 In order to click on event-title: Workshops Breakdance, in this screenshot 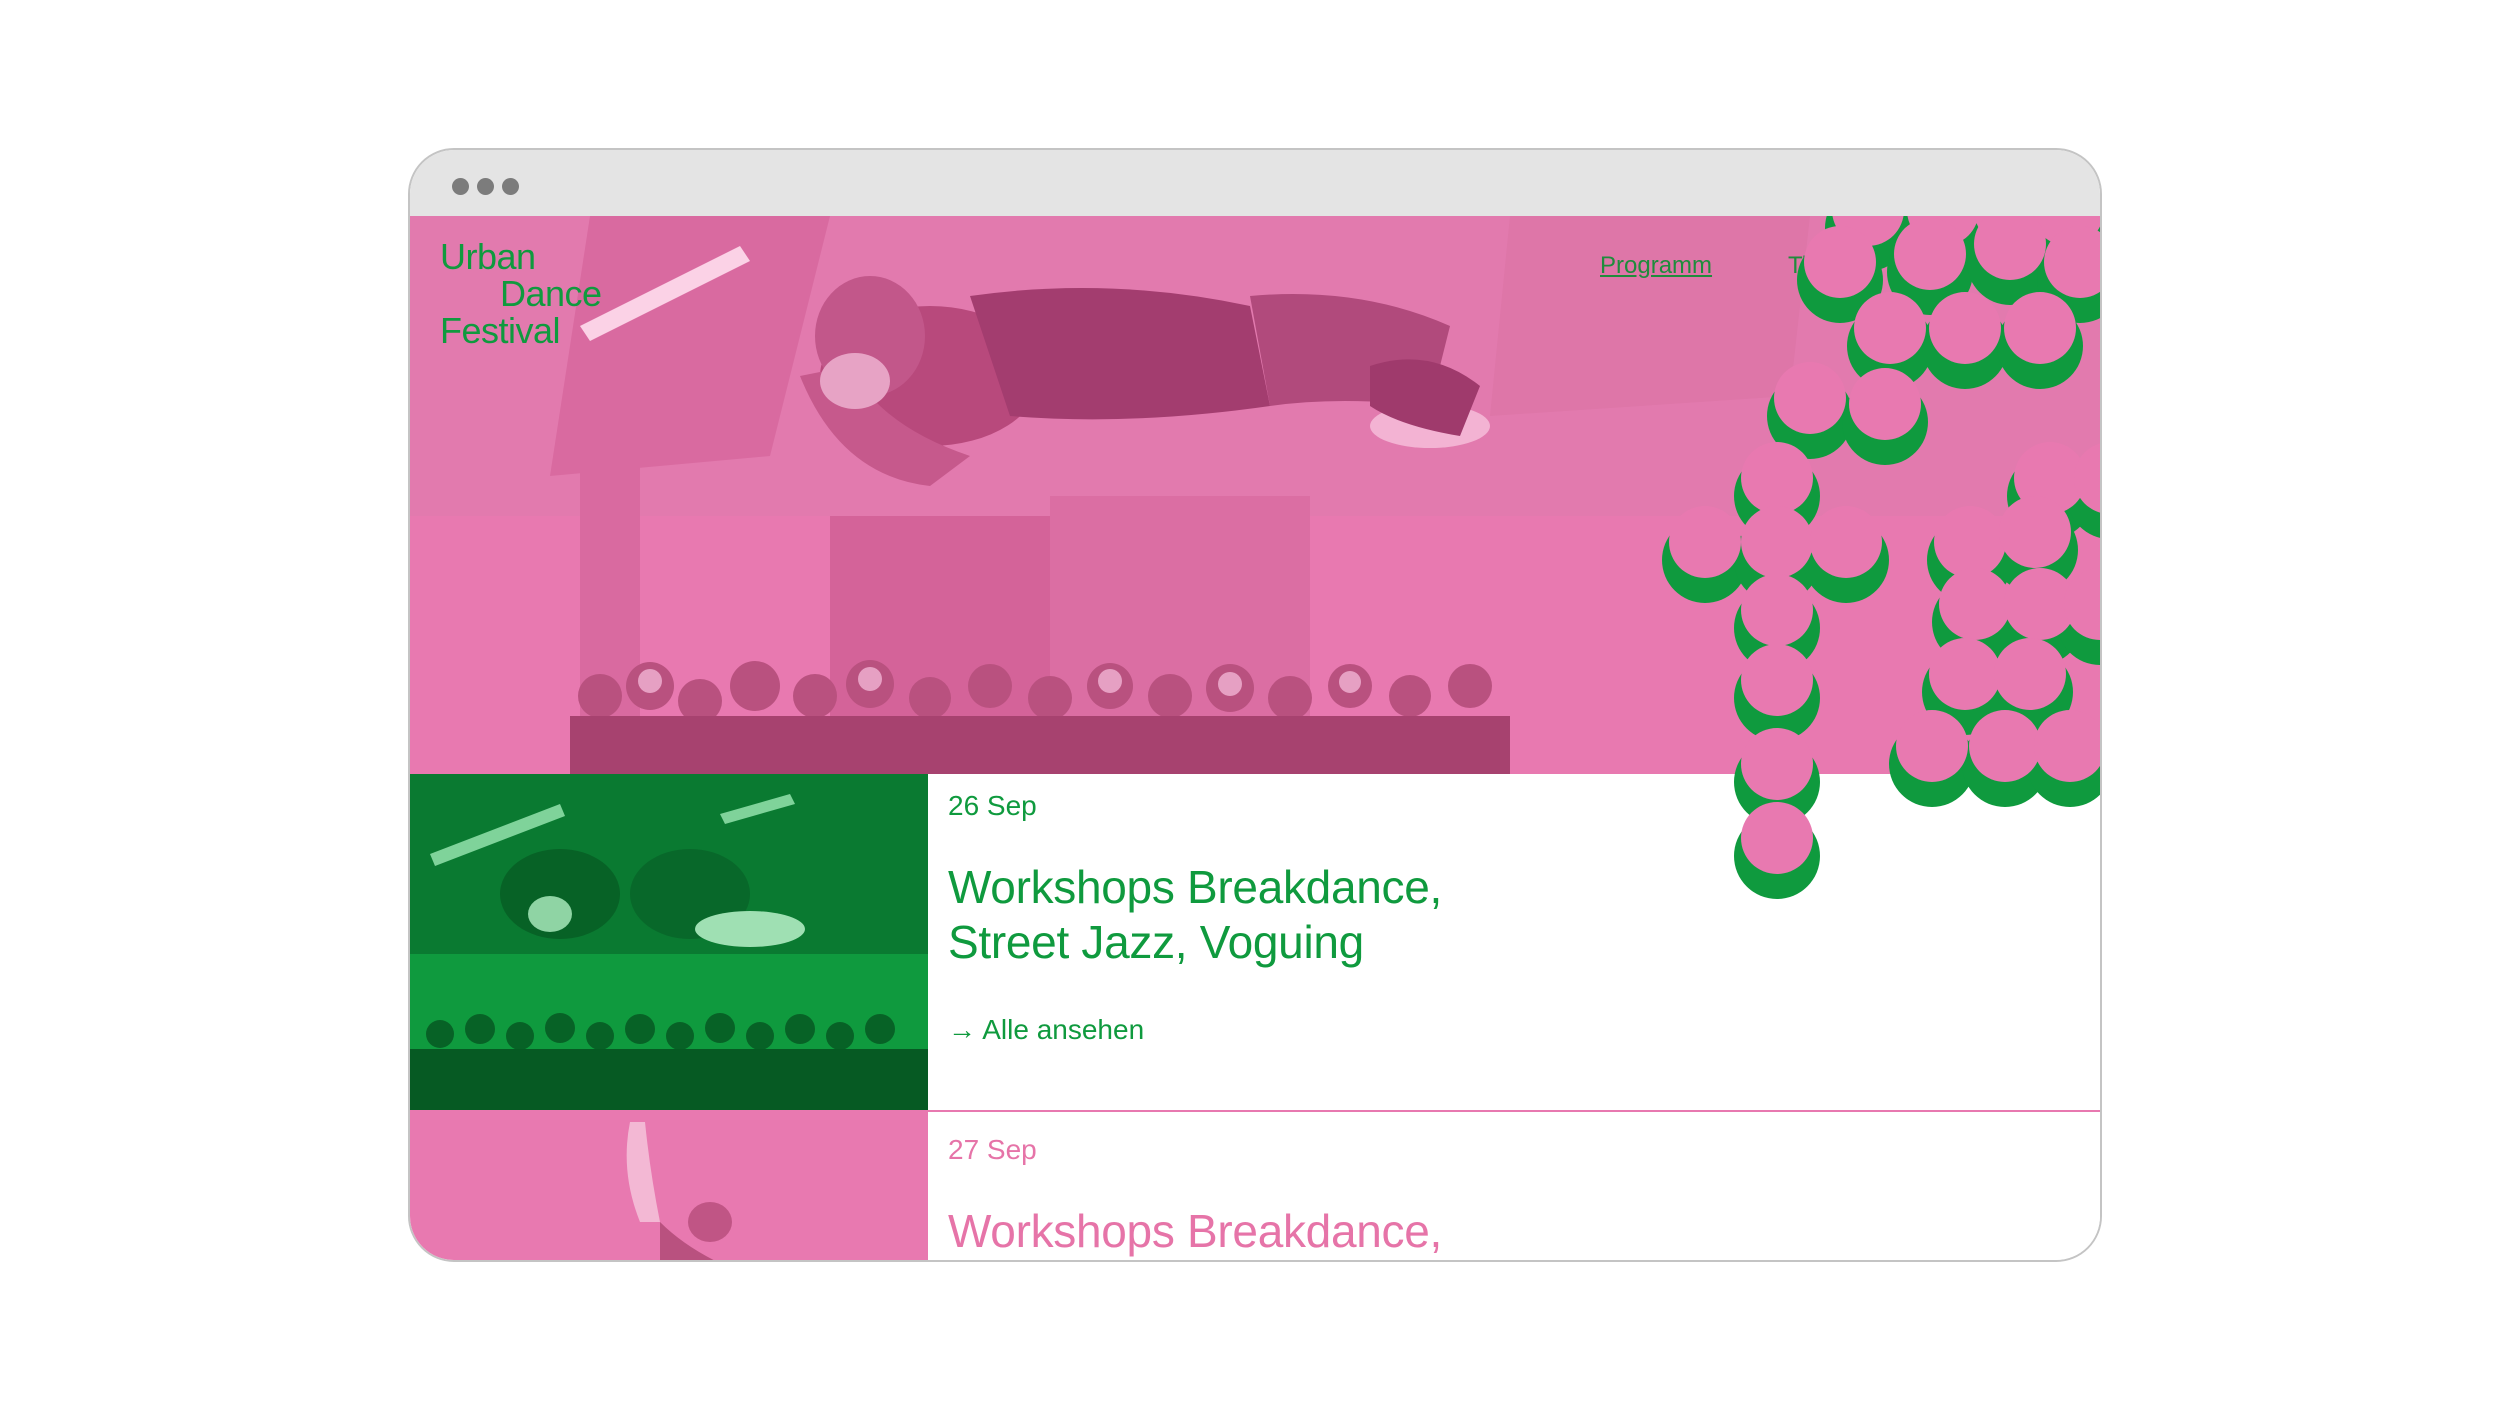, I will do `click(1195, 1231)`.